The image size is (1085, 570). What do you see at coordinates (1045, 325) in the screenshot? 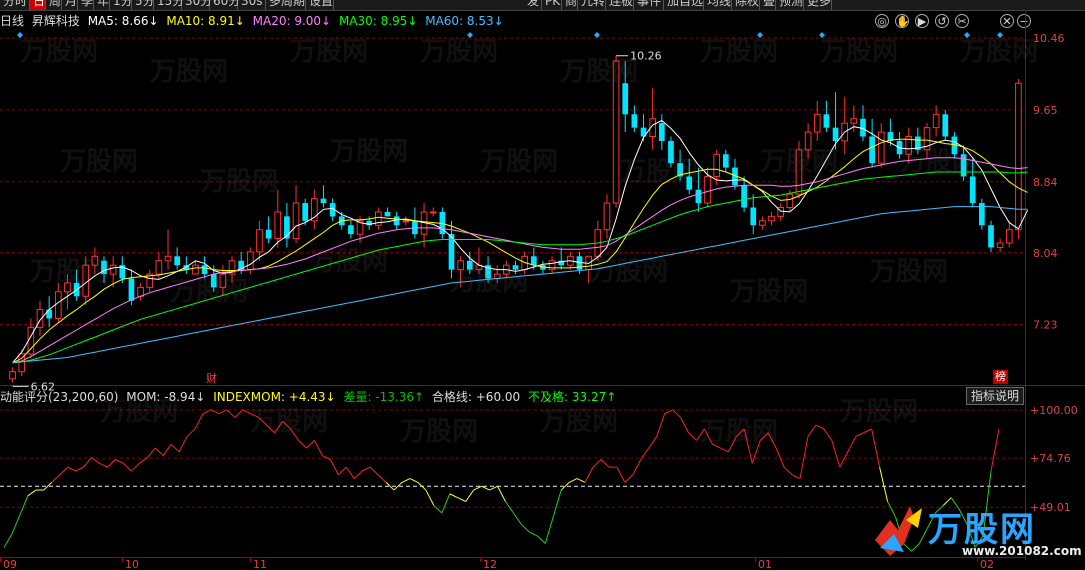
I see `price-tick-label: 7.23` at bounding box center [1045, 325].